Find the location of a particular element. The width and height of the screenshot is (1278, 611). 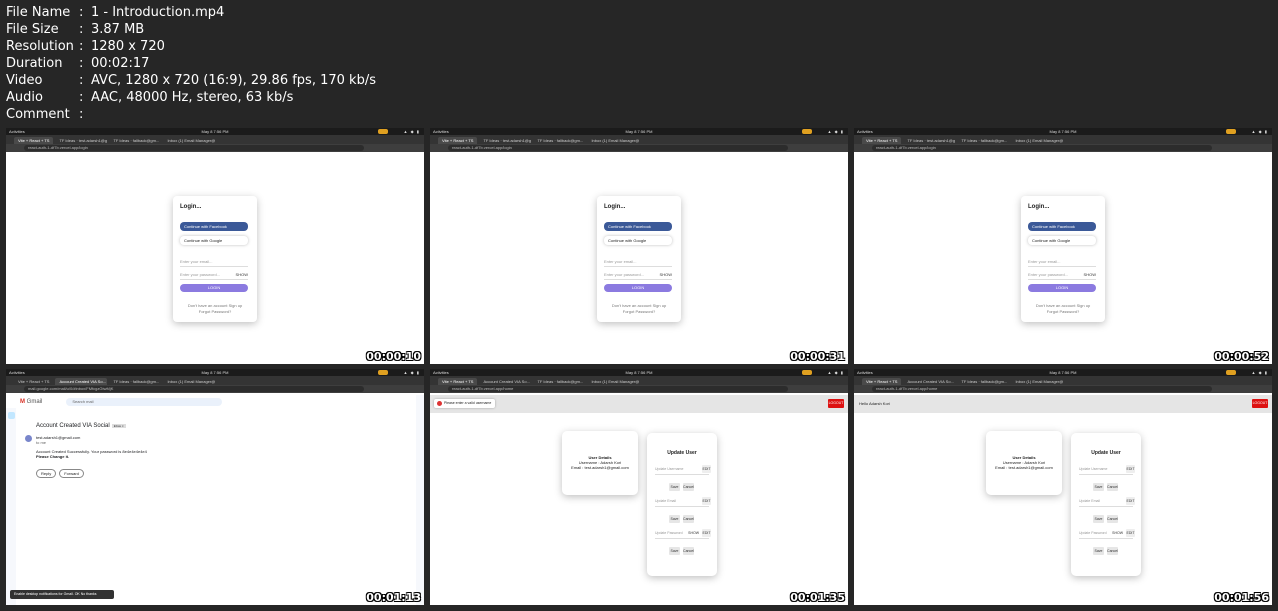

forward-button: Forward is located at coordinates (71, 473).